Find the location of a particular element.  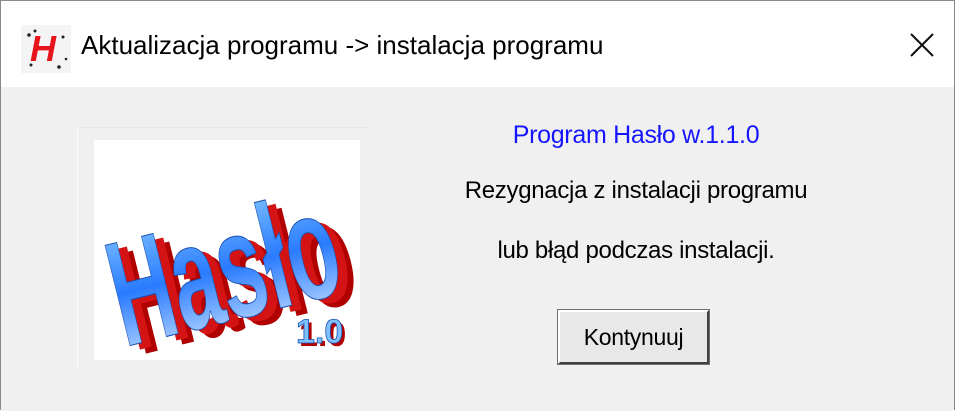

close-button is located at coordinates (922, 45).